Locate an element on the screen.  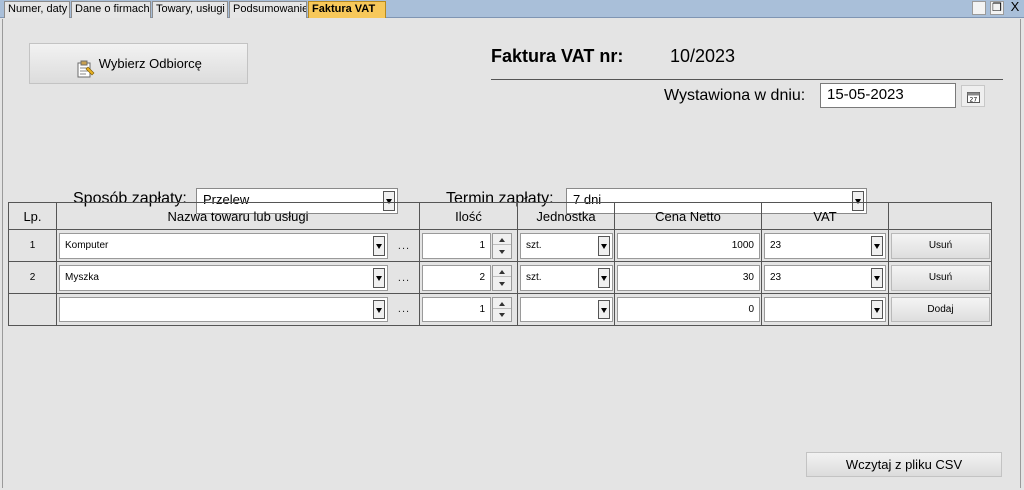
row-number: 2 is located at coordinates (33, 278).